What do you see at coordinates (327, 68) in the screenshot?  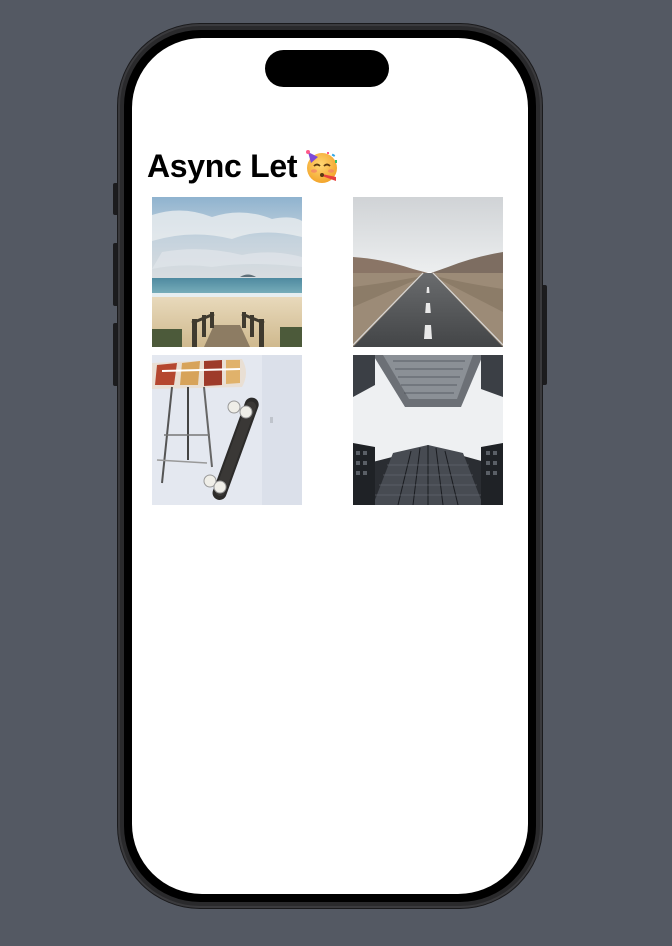 I see `dynamic-island` at bounding box center [327, 68].